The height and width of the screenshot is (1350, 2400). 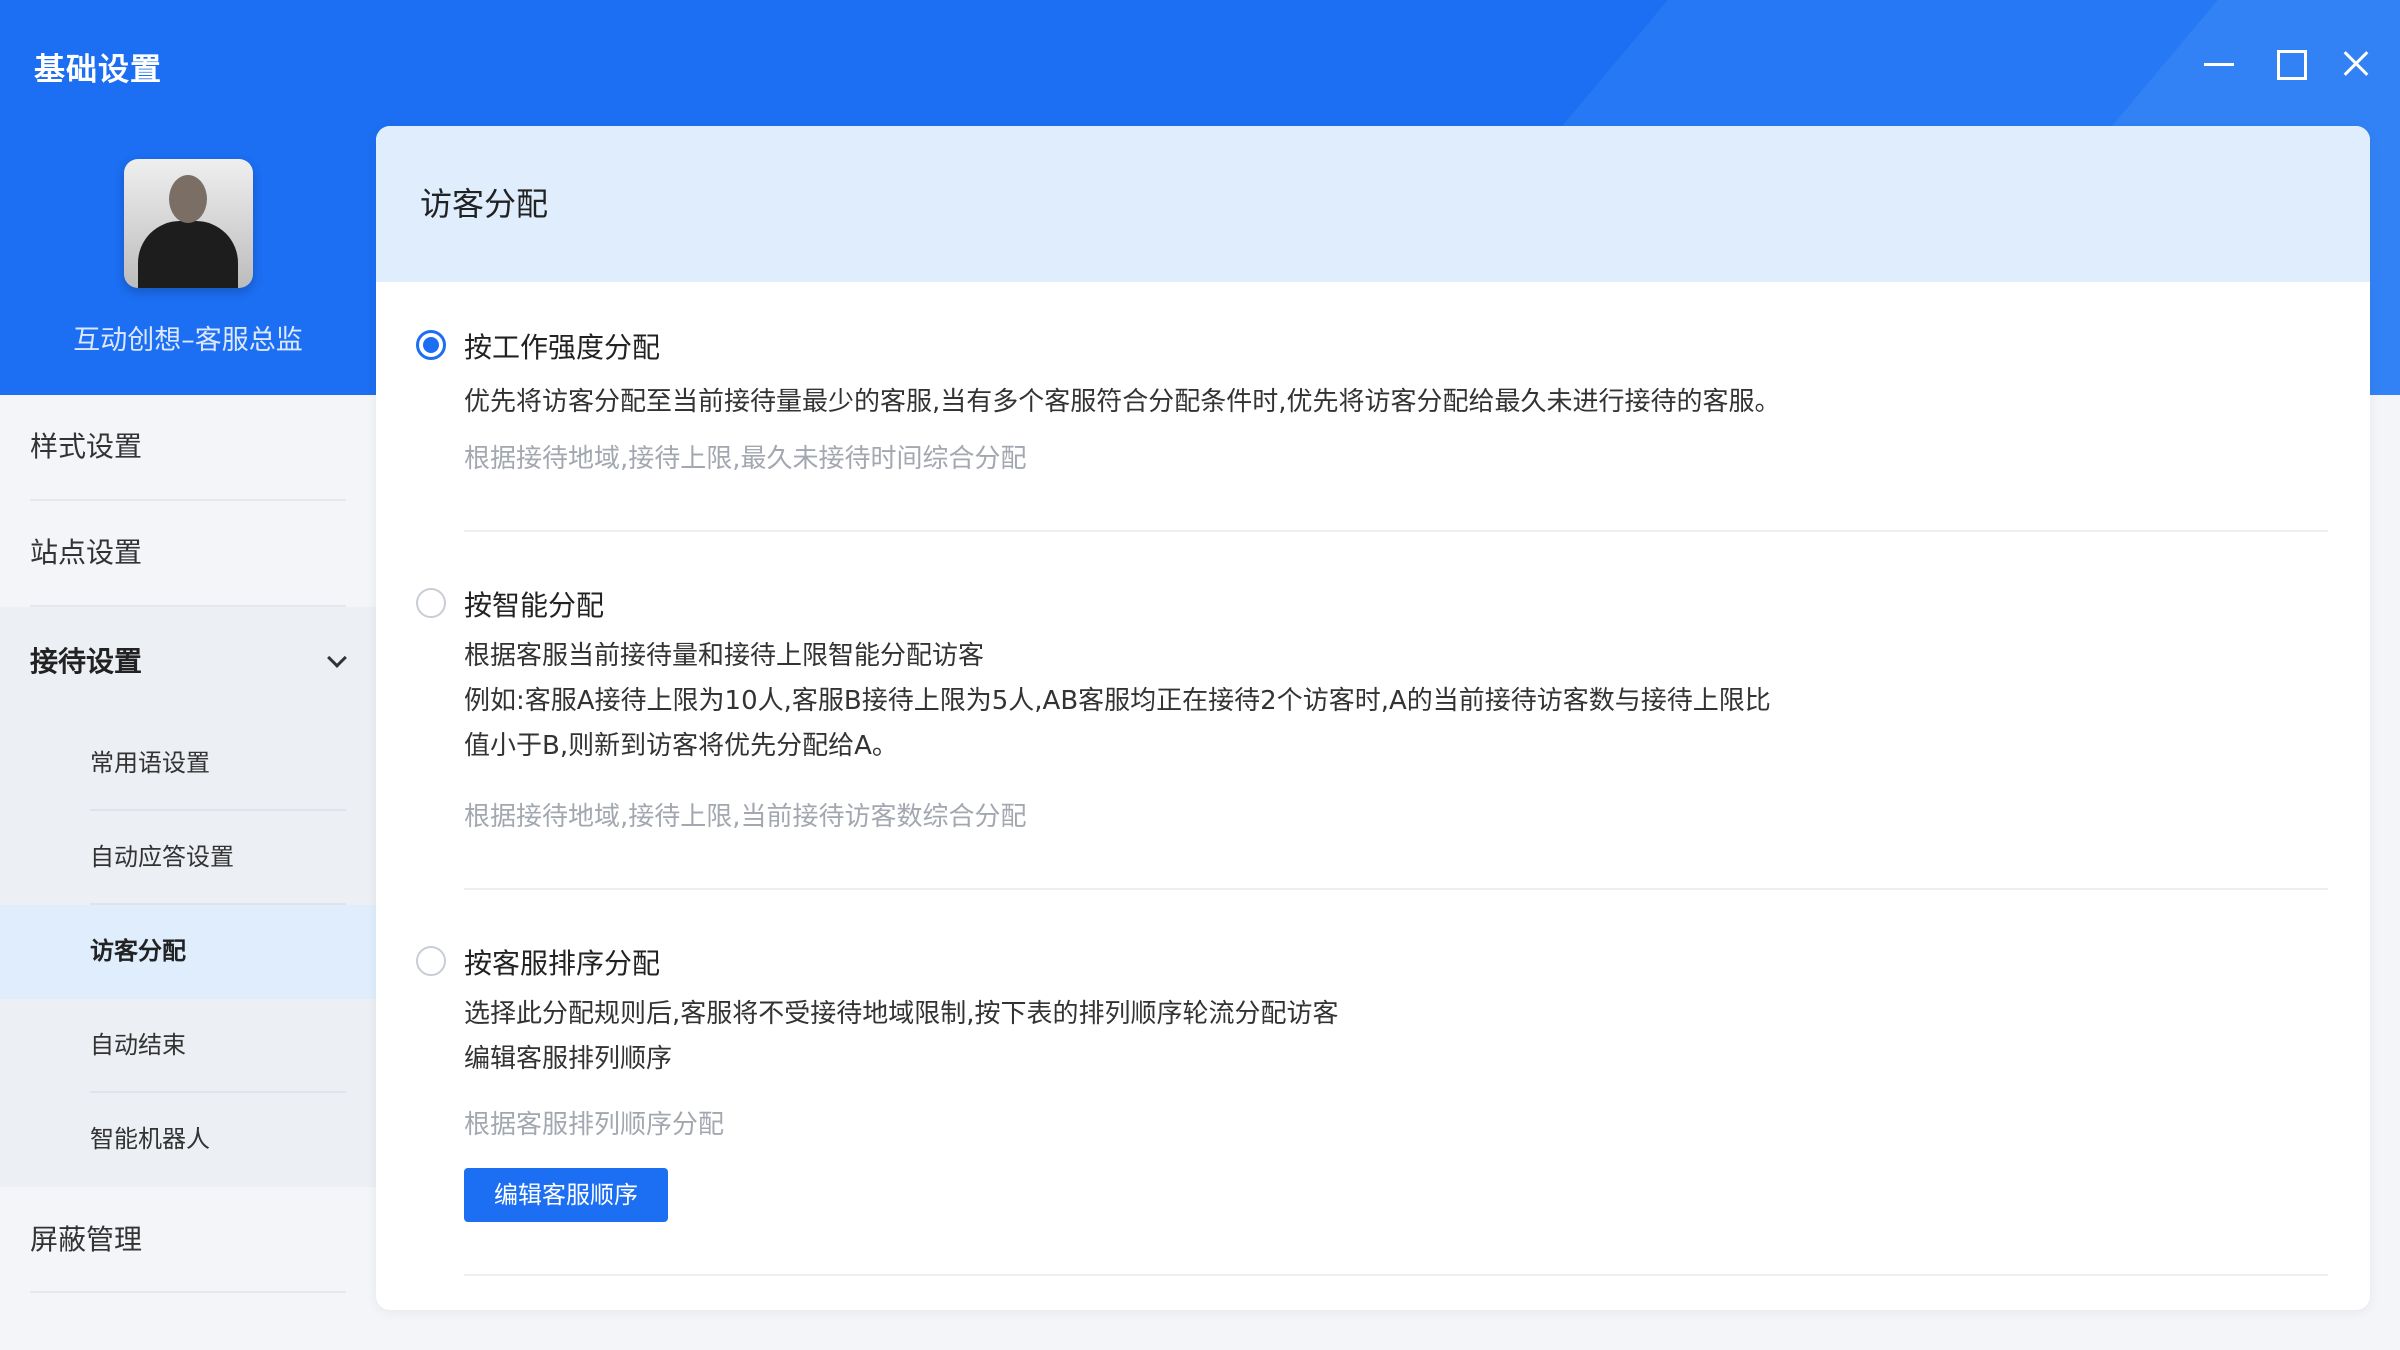 What do you see at coordinates (218, 764) in the screenshot?
I see `sidebar-item-common-phrases: 常用语设置` at bounding box center [218, 764].